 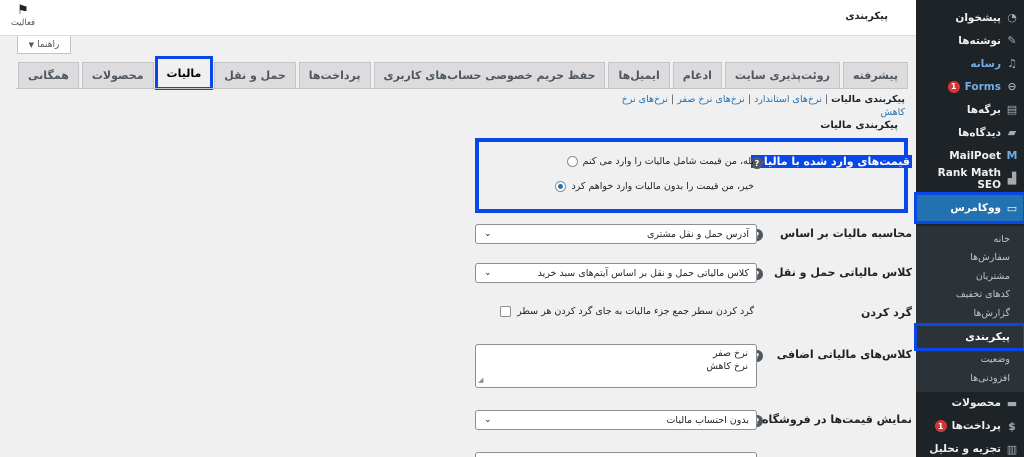 What do you see at coordinates (1012, 449) in the screenshot?
I see `analytics-icon: ▥` at bounding box center [1012, 449].